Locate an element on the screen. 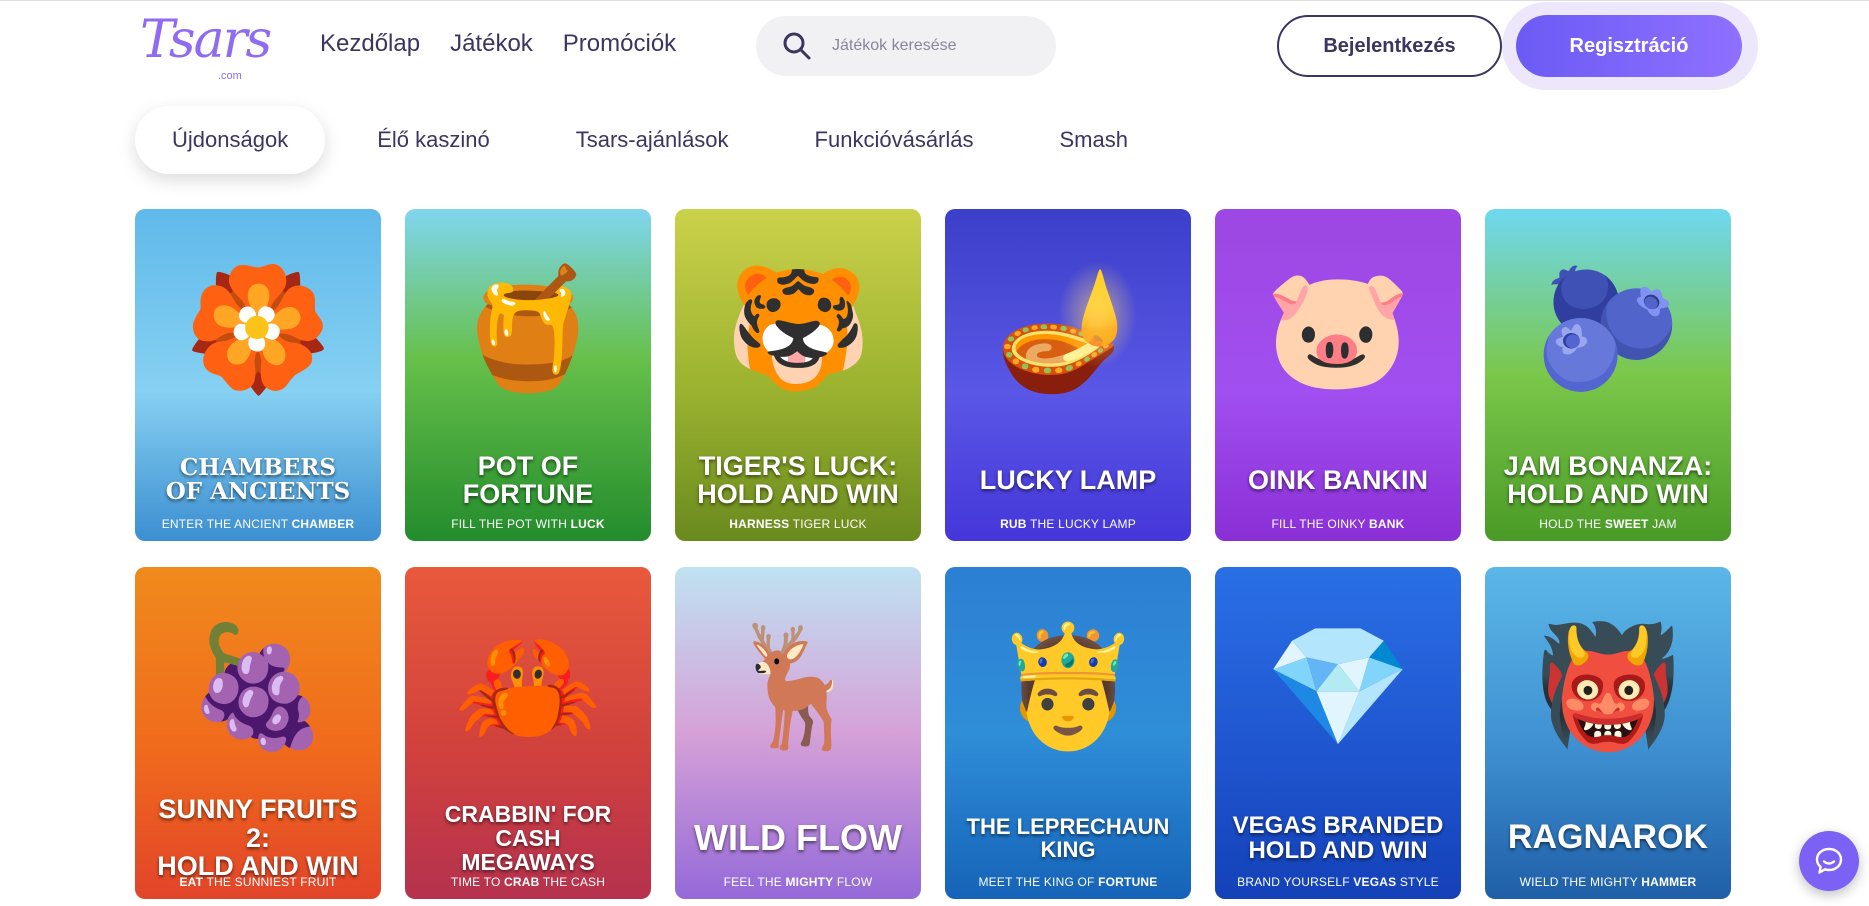 This screenshot has width=1869, height=906. game-title: Wild Flow is located at coordinates (798, 838).